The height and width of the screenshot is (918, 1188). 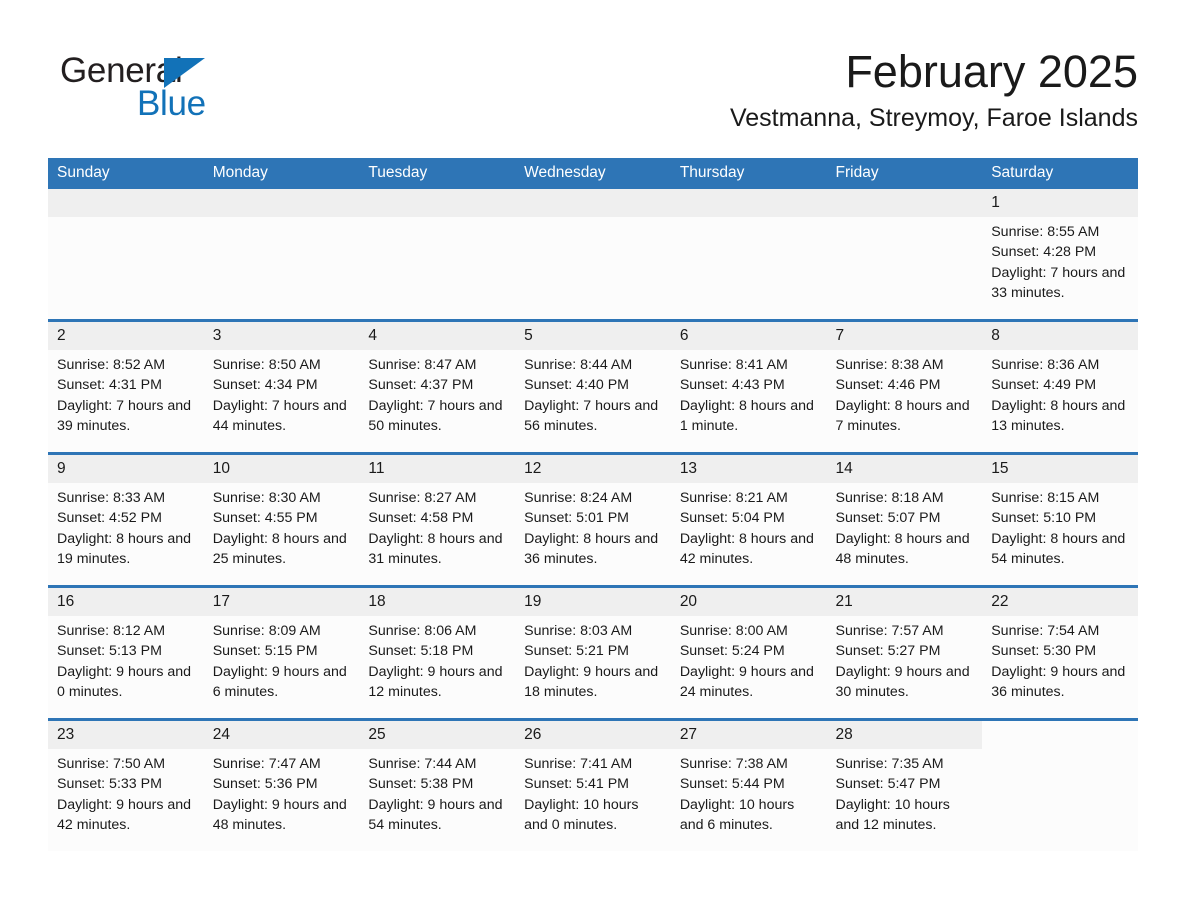 What do you see at coordinates (1044, 518) in the screenshot?
I see `sunset-text: Sunset: 5:10 PM` at bounding box center [1044, 518].